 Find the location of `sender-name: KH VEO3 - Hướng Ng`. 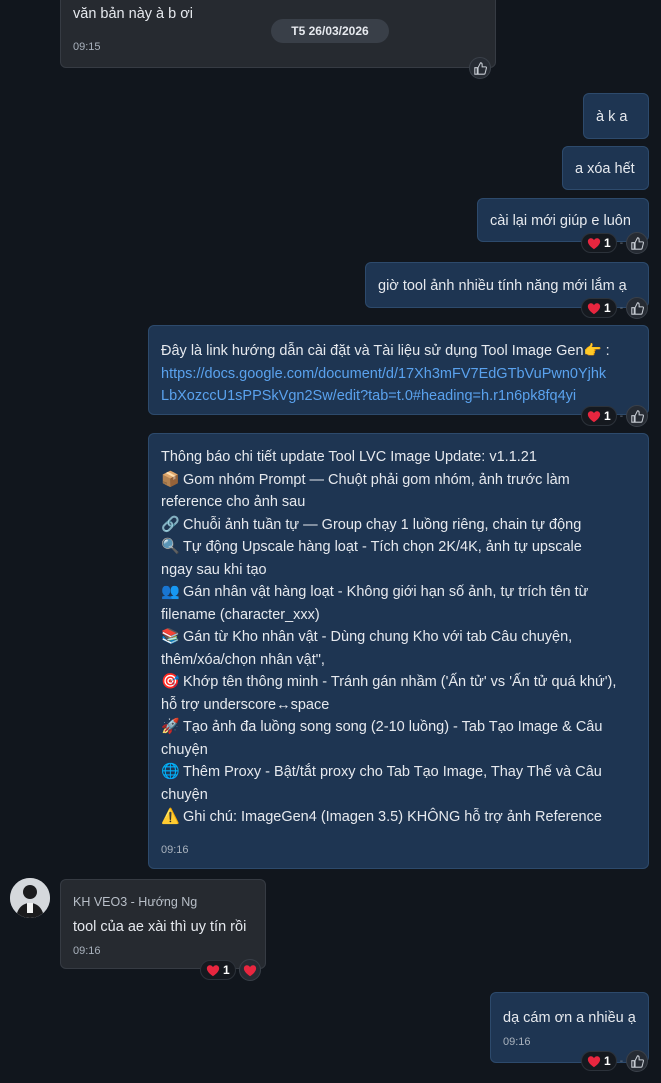

sender-name: KH VEO3 - Hướng Ng is located at coordinates (163, 902).